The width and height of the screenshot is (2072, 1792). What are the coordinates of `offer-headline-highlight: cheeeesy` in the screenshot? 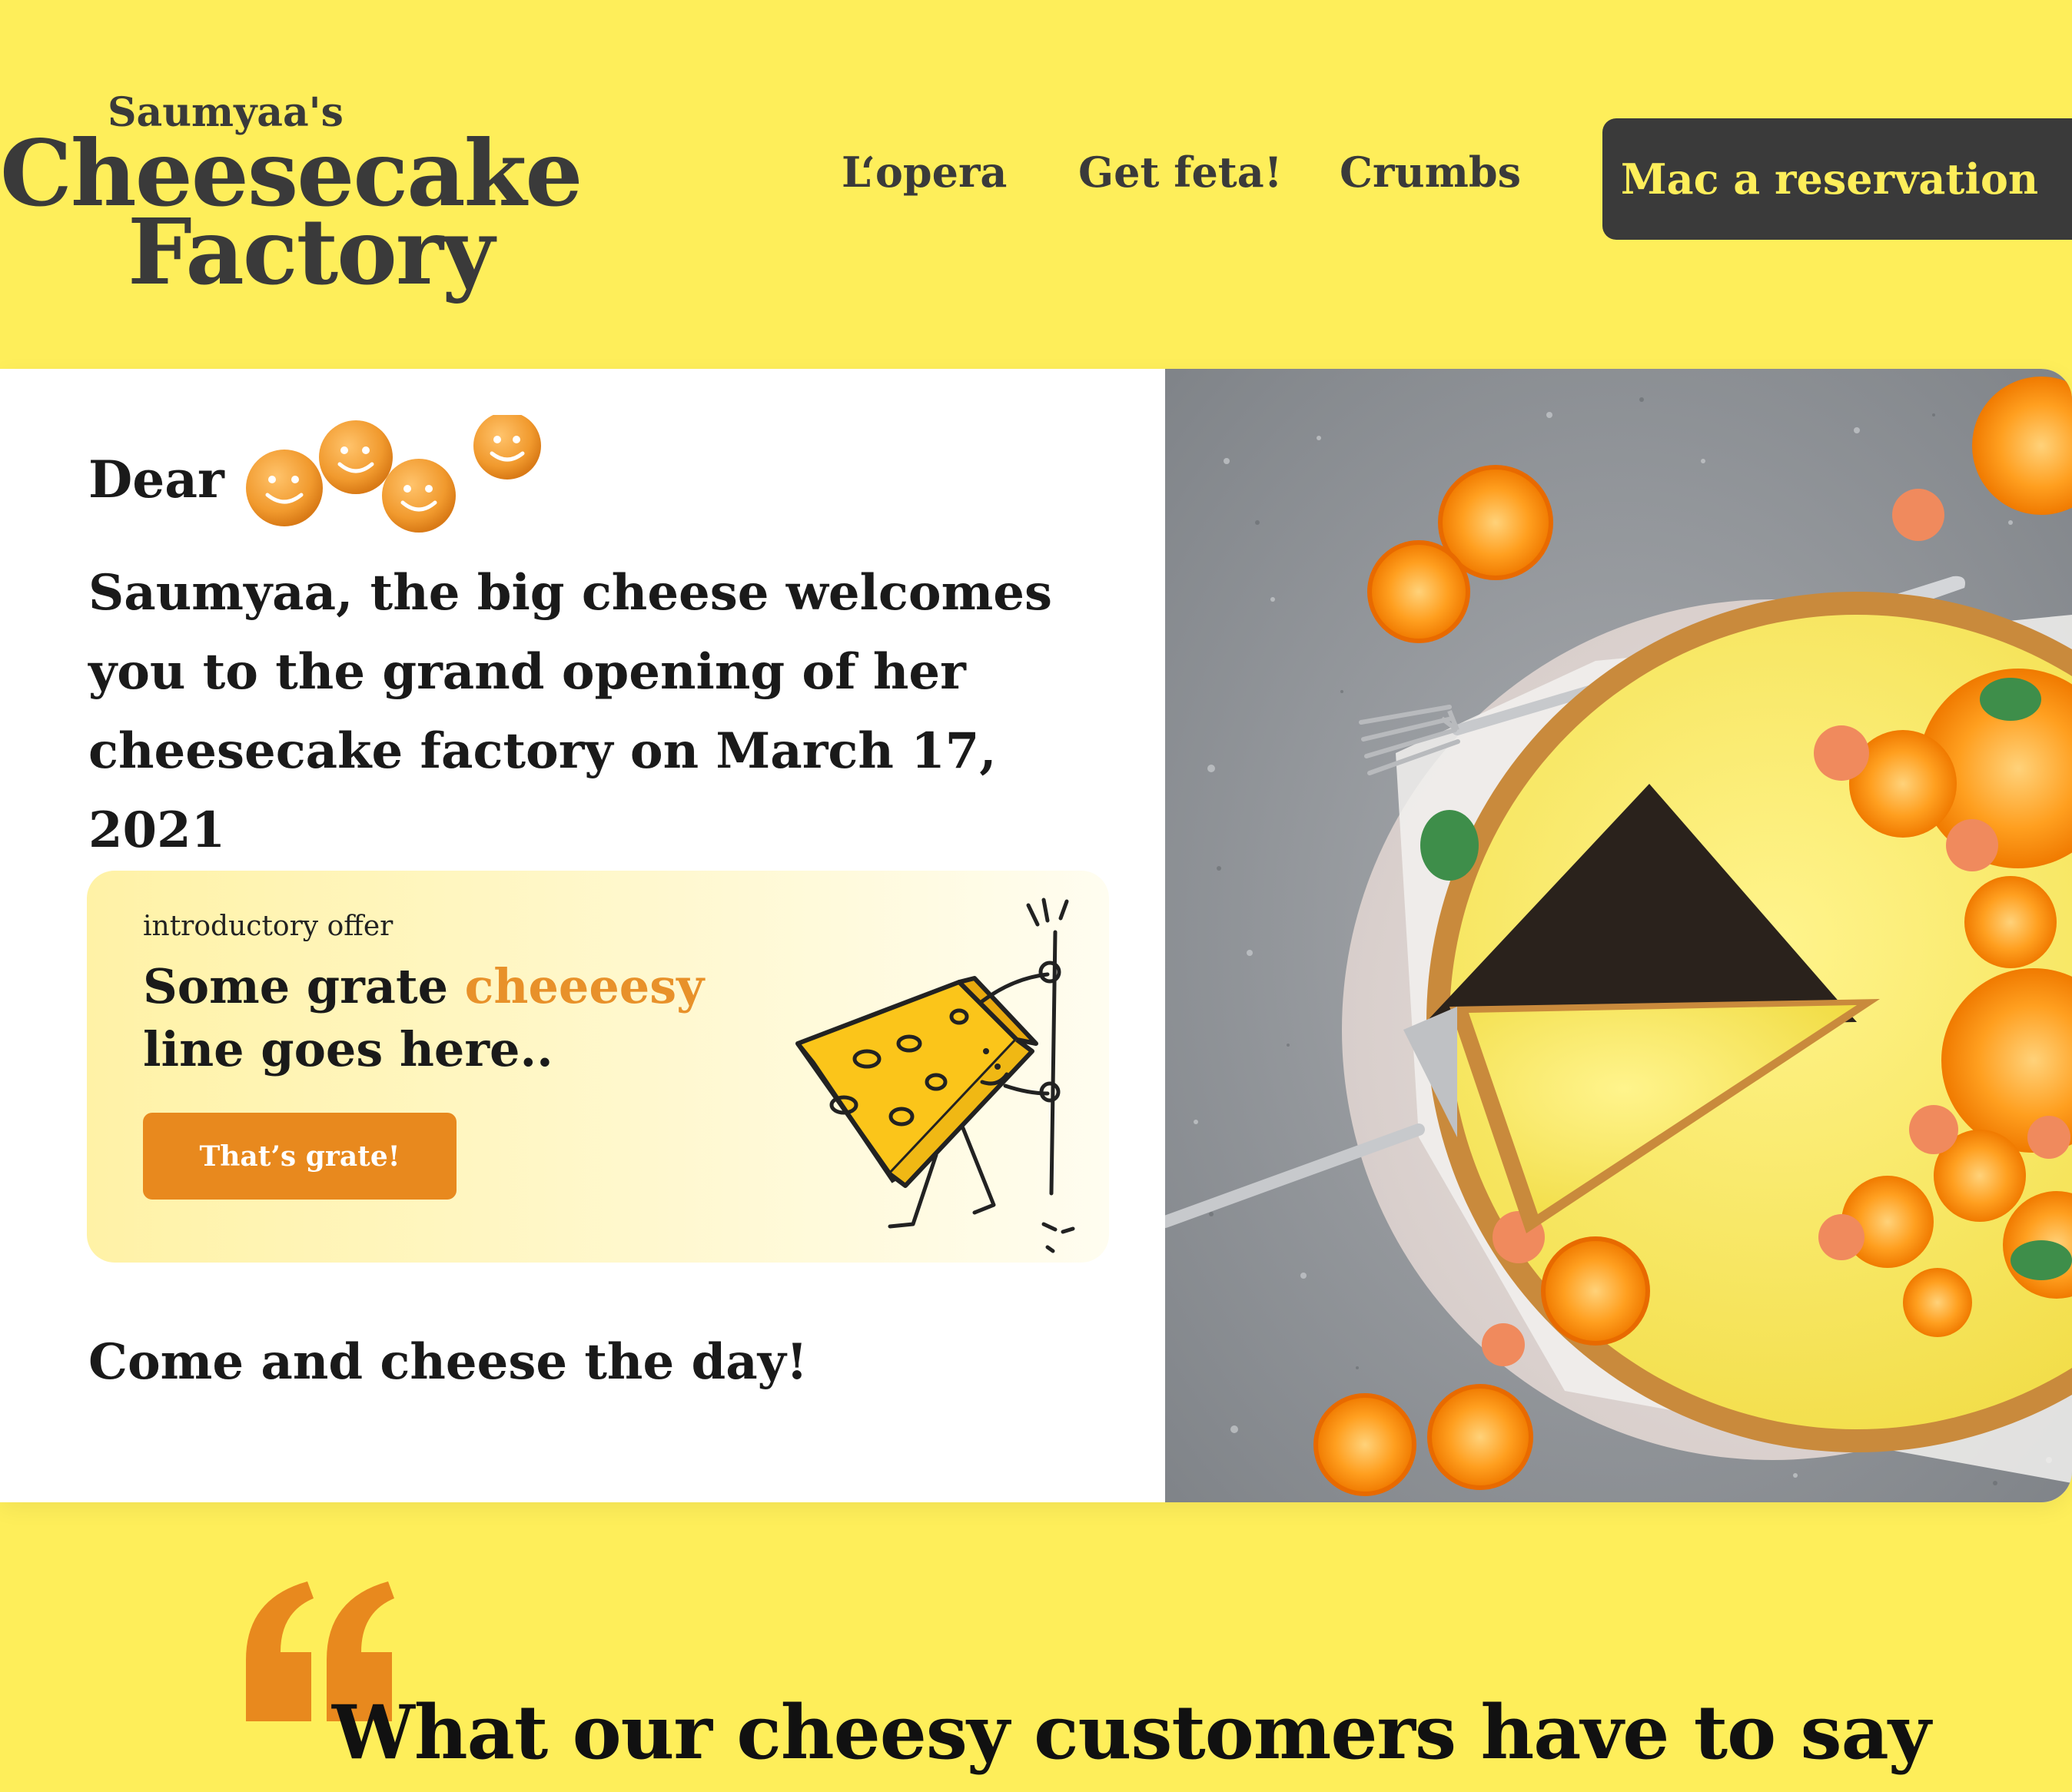 It's located at (584, 986).